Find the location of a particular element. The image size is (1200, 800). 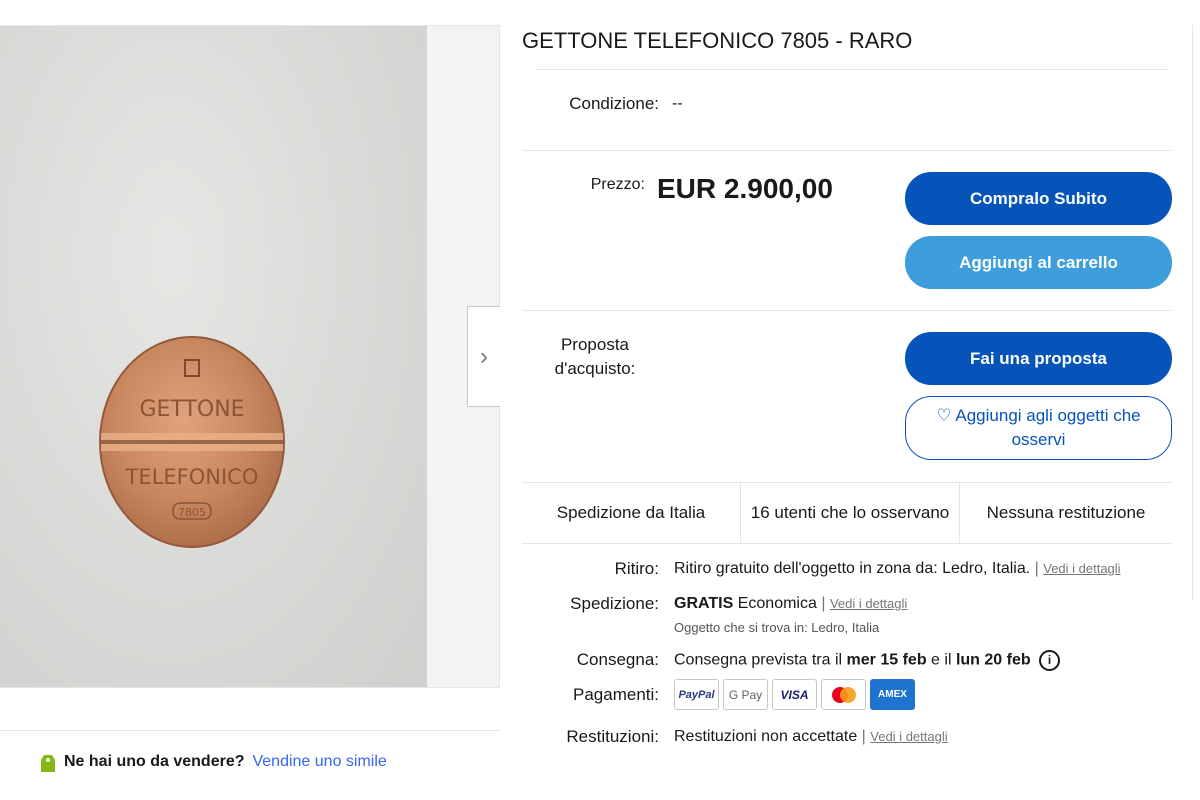

shipping-label: Spedizione: is located at coordinates (614, 603).